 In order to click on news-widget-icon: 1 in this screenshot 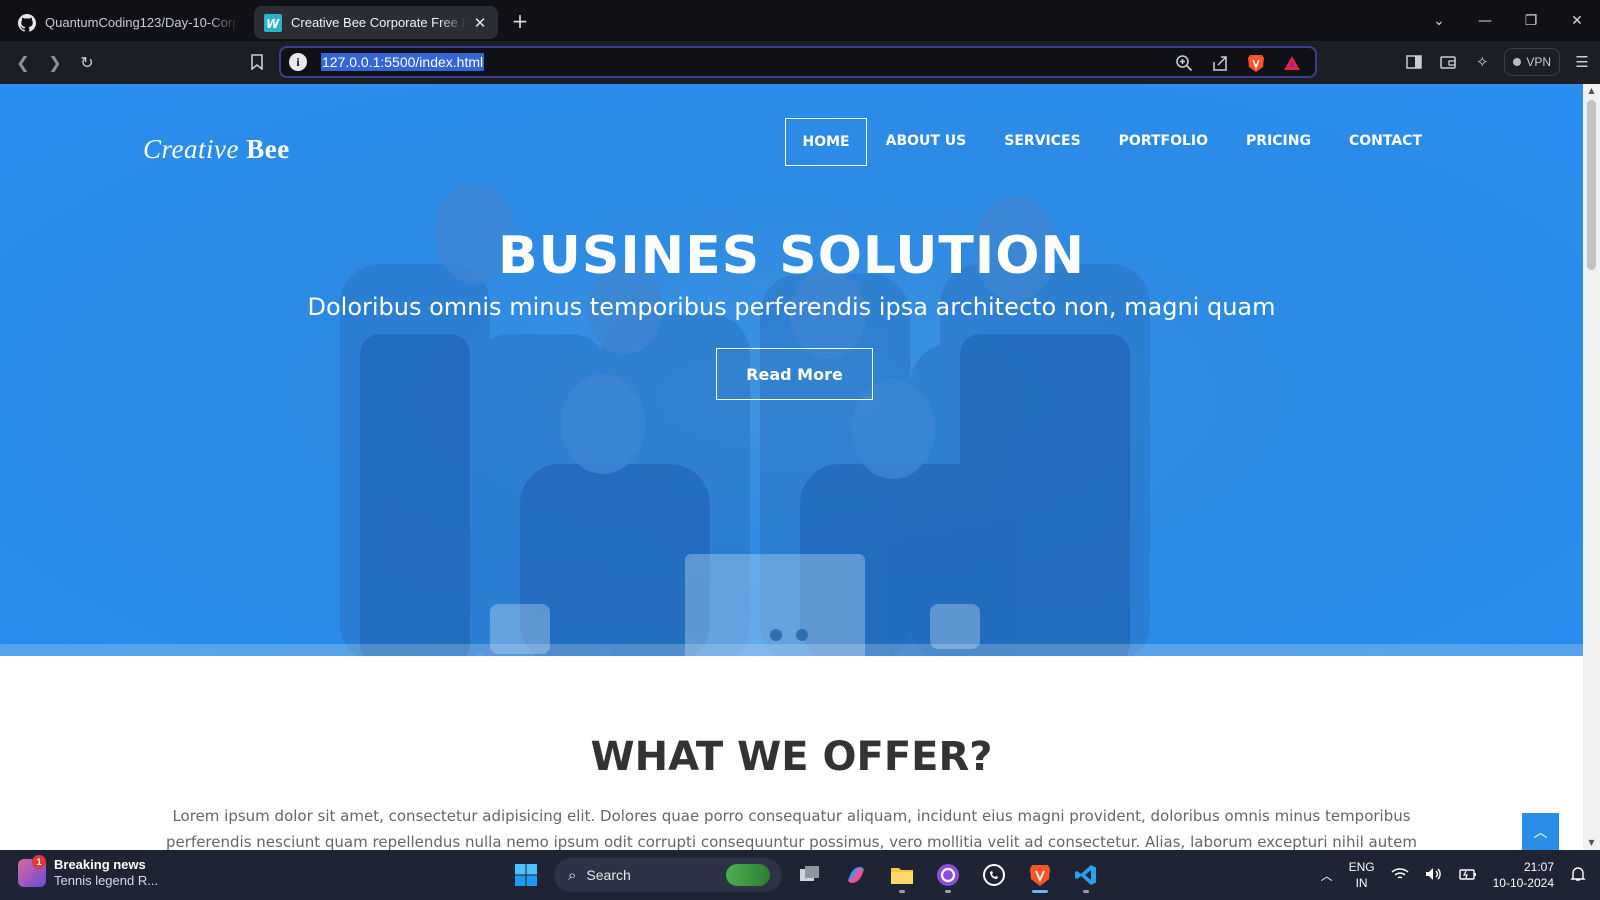, I will do `click(32, 871)`.